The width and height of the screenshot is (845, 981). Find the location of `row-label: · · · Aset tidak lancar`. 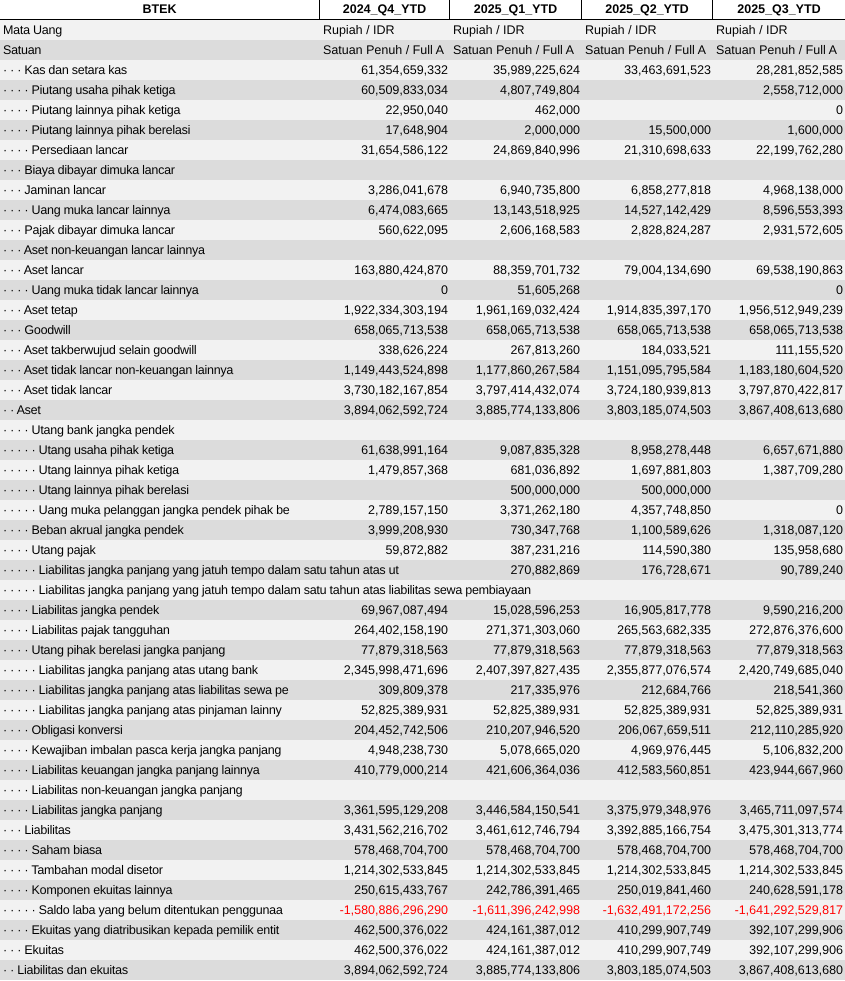

row-label: · · · Aset tidak lancar is located at coordinates (57, 390).